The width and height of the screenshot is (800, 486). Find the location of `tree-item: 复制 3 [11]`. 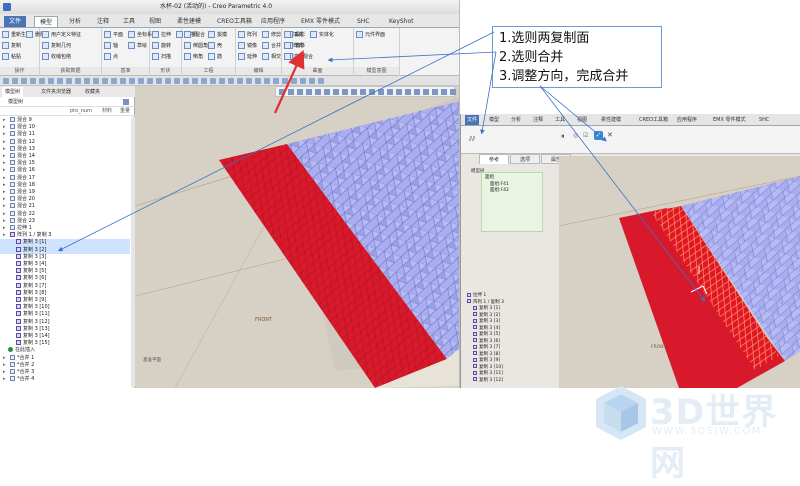

tree-item: 复制 3 [11] is located at coordinates (65, 314).